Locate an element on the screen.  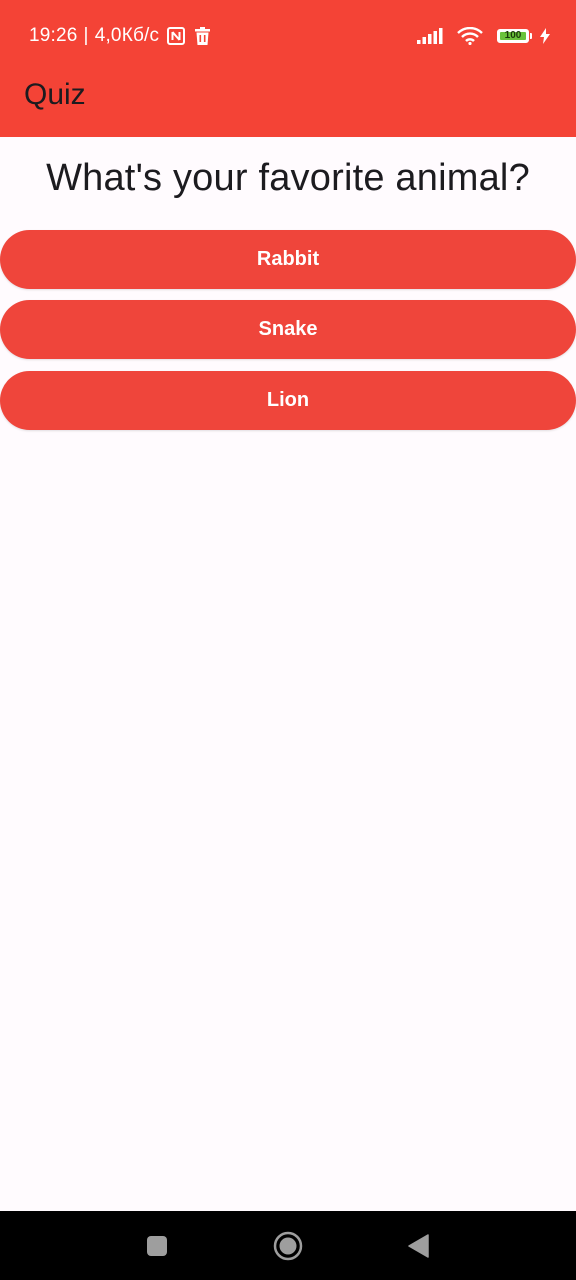
charging-icon is located at coordinates (545, 36).